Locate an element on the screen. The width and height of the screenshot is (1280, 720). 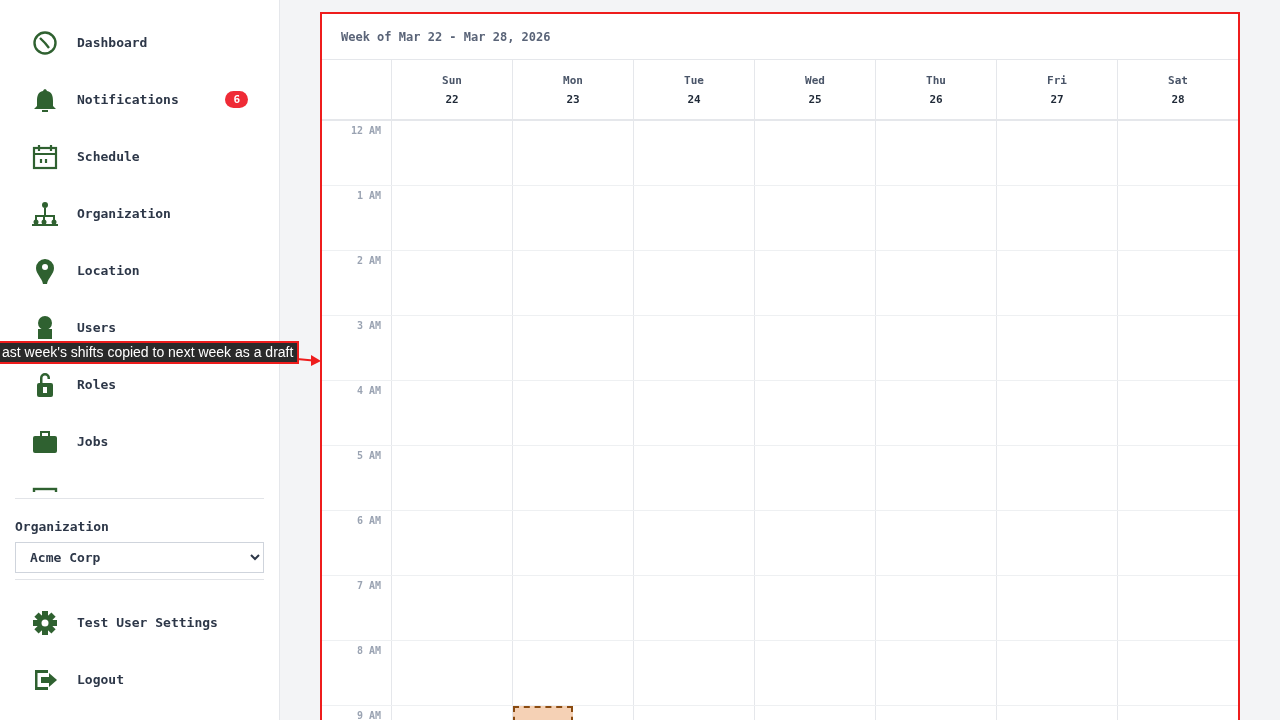
nav-link: Logout is located at coordinates (100, 679).